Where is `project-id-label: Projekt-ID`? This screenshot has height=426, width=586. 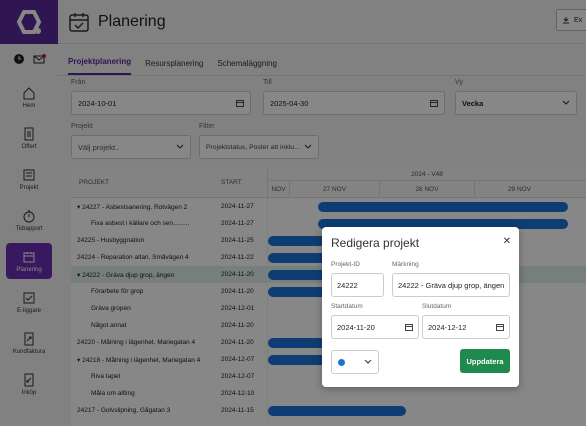
project-id-label: Projekt-ID is located at coordinates (345, 264).